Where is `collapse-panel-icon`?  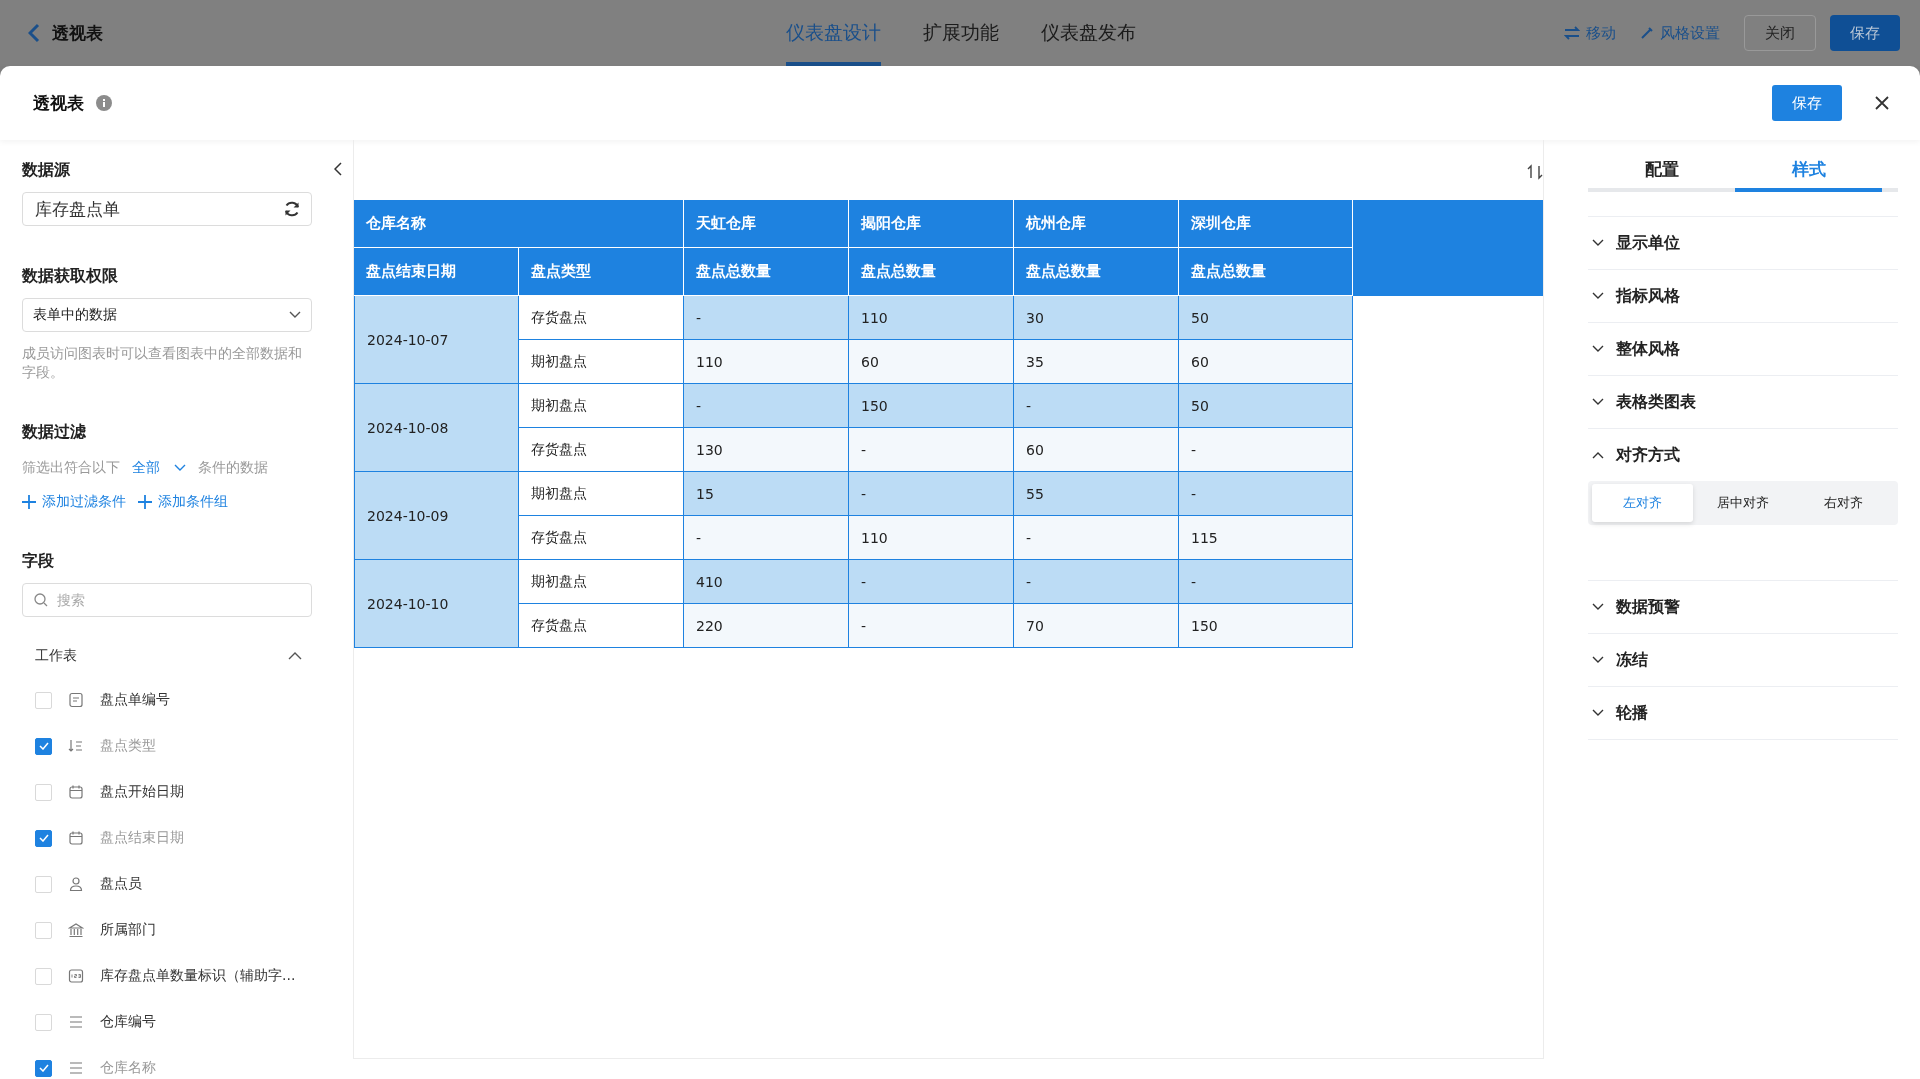
collapse-panel-icon is located at coordinates (338, 169).